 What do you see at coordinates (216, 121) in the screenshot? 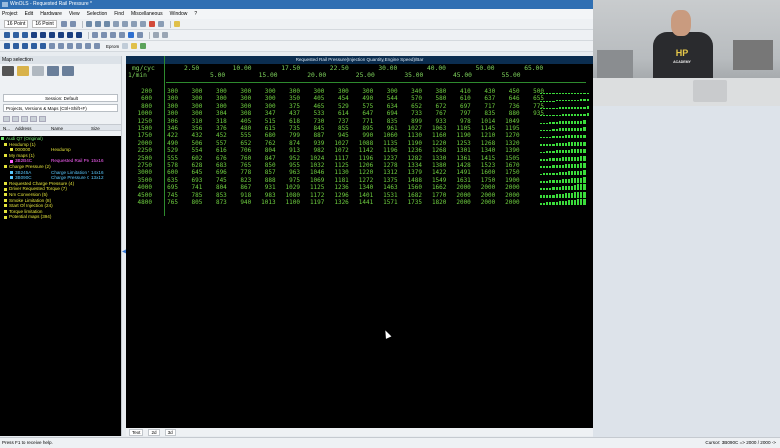
I see `map-cell: 318` at bounding box center [216, 121].